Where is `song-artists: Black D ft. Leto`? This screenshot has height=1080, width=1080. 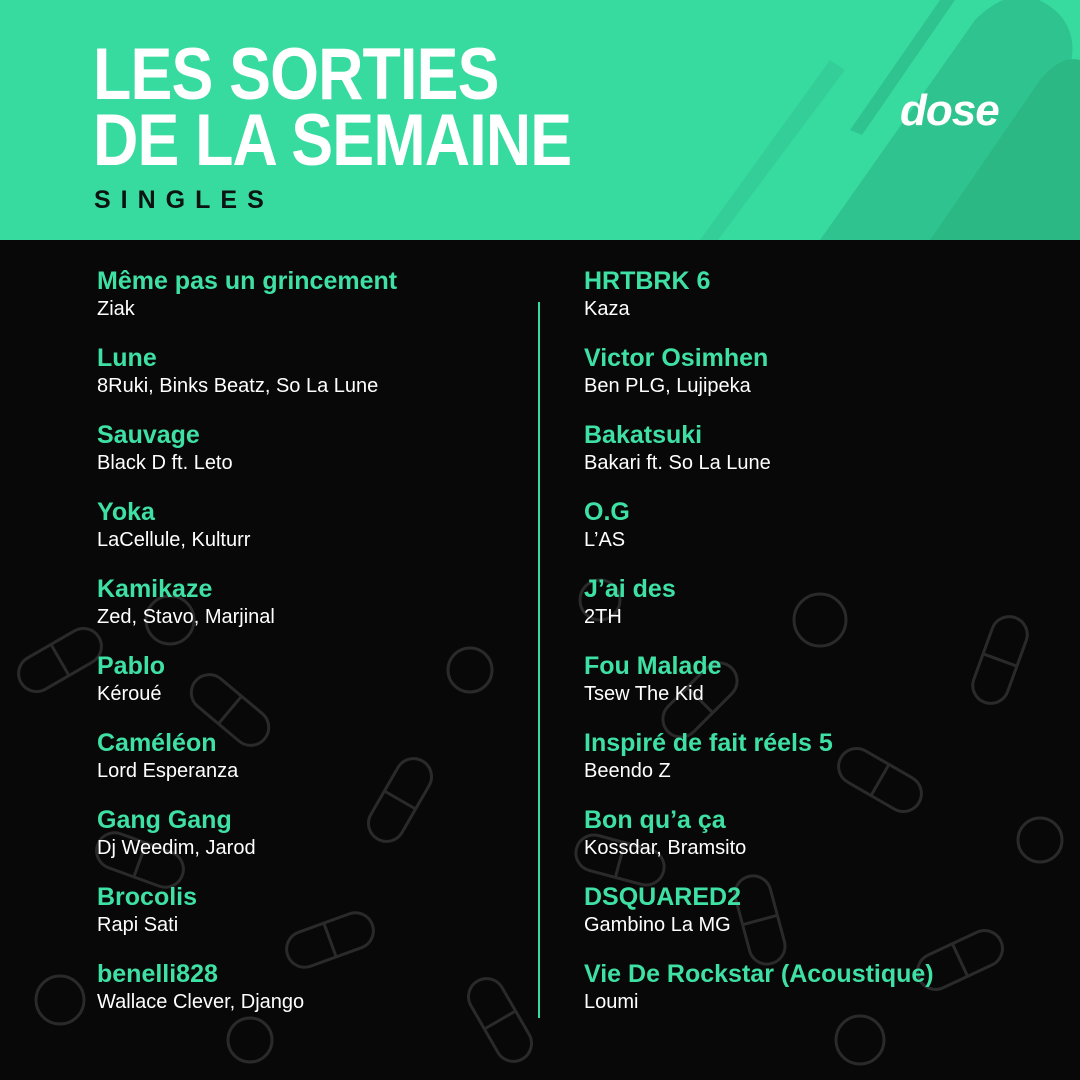
song-artists: Black D ft. Leto is located at coordinates (165, 463).